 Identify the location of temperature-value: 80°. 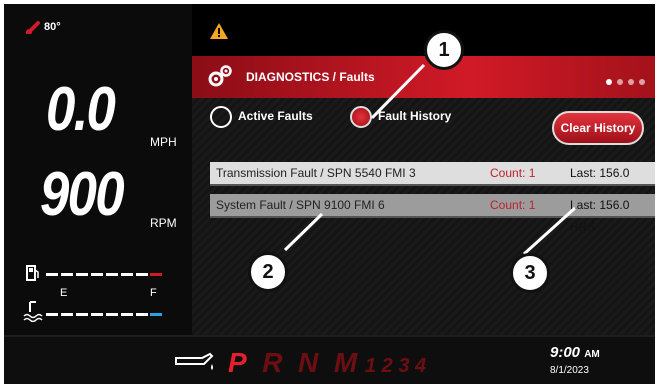
(52, 26).